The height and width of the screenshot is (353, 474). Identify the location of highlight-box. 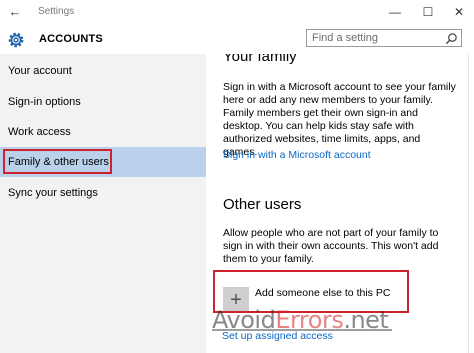
(57, 161).